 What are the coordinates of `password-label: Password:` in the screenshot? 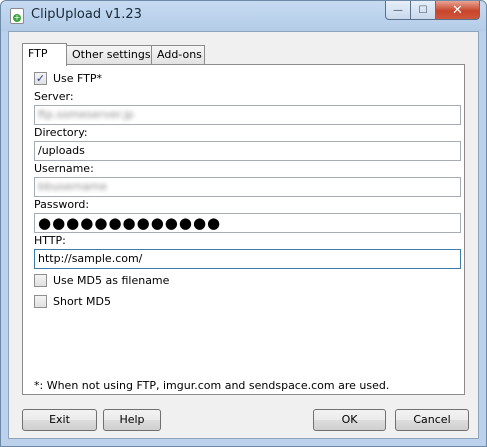 It's located at (62, 204).